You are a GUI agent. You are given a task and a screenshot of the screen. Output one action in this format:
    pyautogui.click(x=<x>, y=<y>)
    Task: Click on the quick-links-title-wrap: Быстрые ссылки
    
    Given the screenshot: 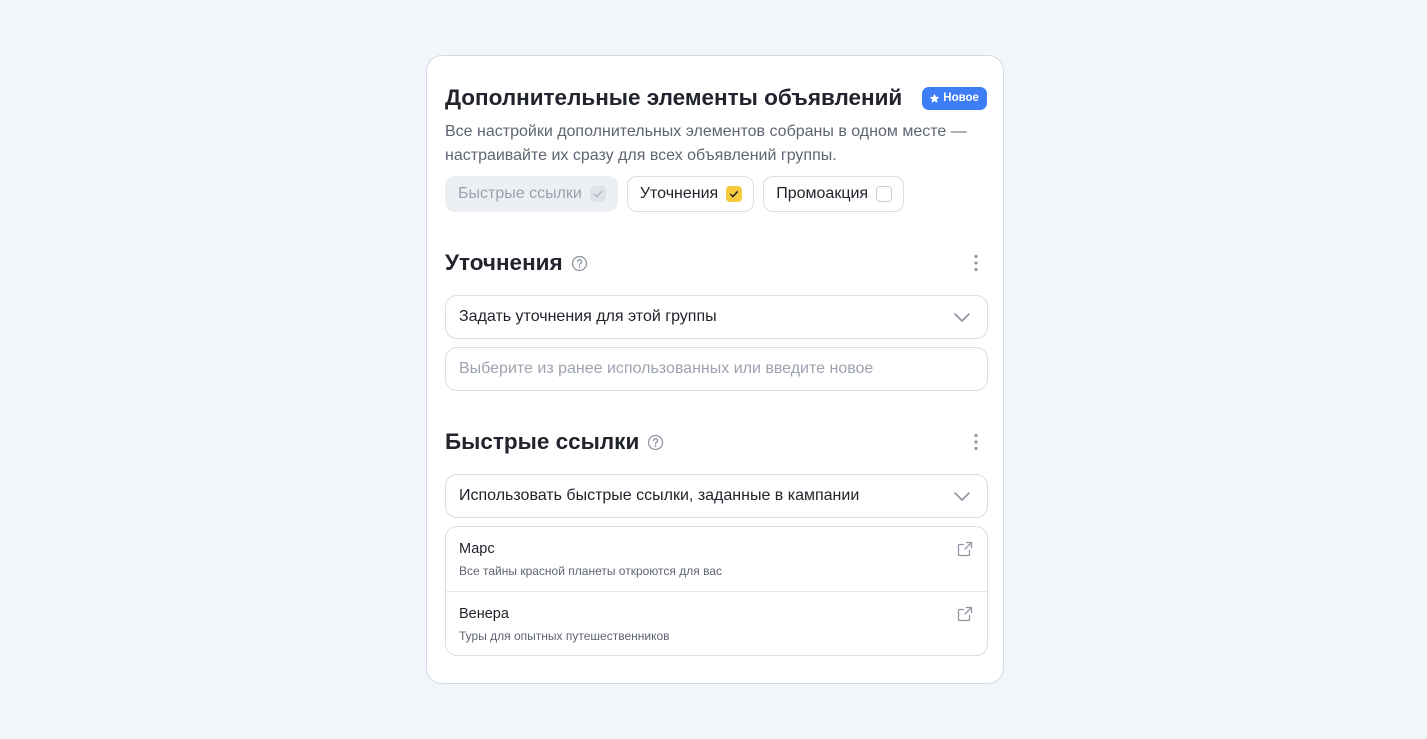 What is the action you would take?
    pyautogui.click(x=554, y=442)
    